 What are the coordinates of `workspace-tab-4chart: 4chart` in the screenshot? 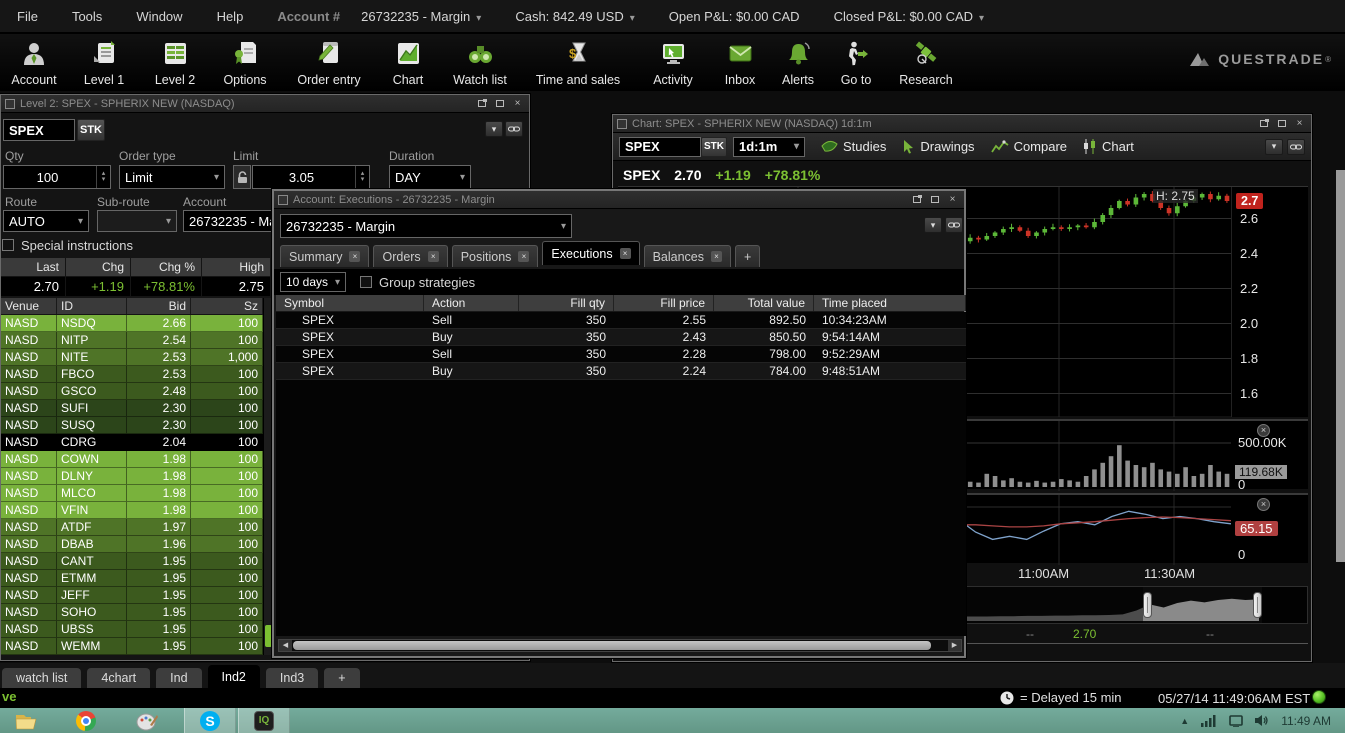 It's located at (119, 678).